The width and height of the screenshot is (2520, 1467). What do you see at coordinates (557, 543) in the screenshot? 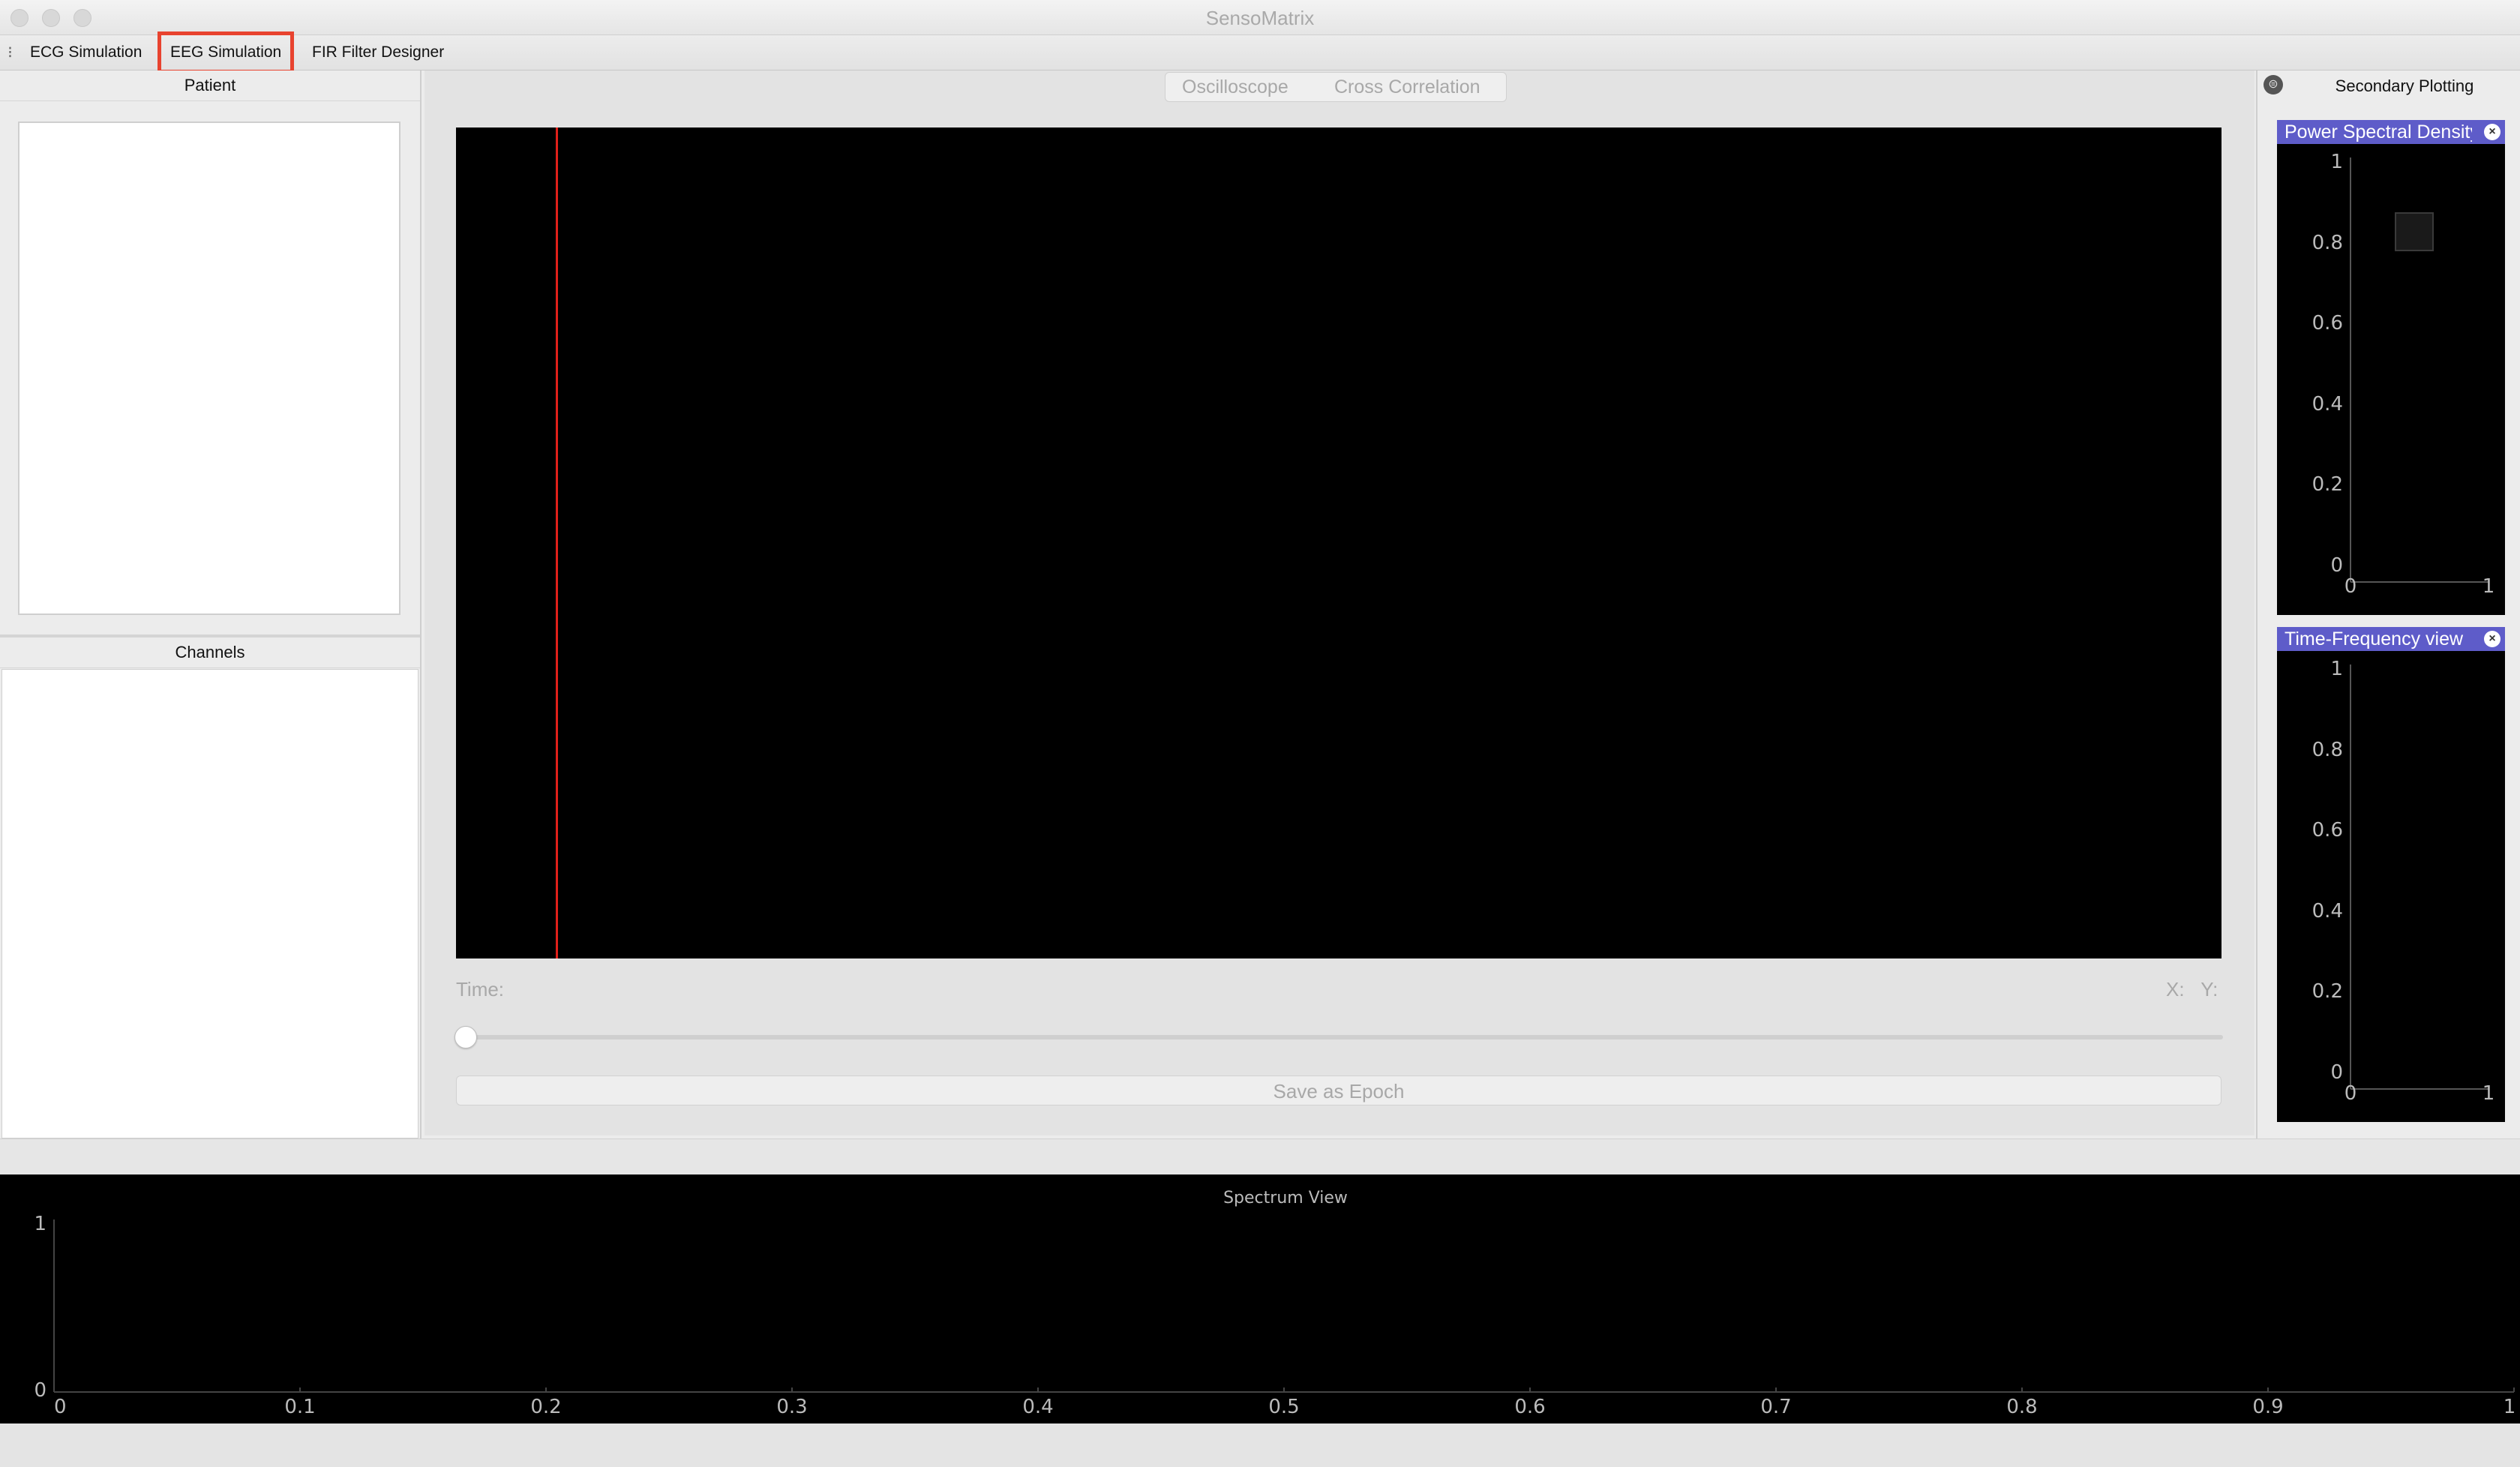
I see `time-cursor-line` at bounding box center [557, 543].